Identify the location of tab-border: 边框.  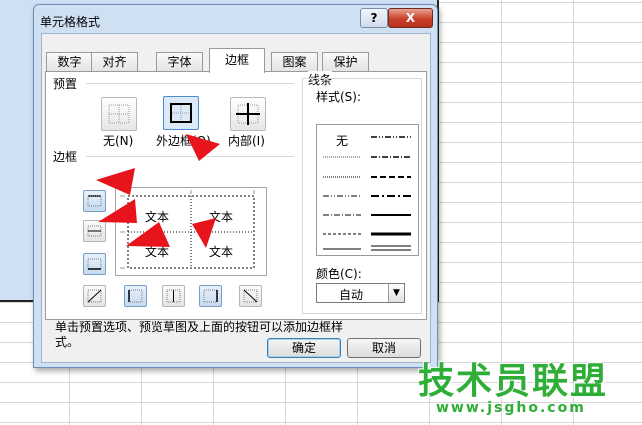
(237, 60).